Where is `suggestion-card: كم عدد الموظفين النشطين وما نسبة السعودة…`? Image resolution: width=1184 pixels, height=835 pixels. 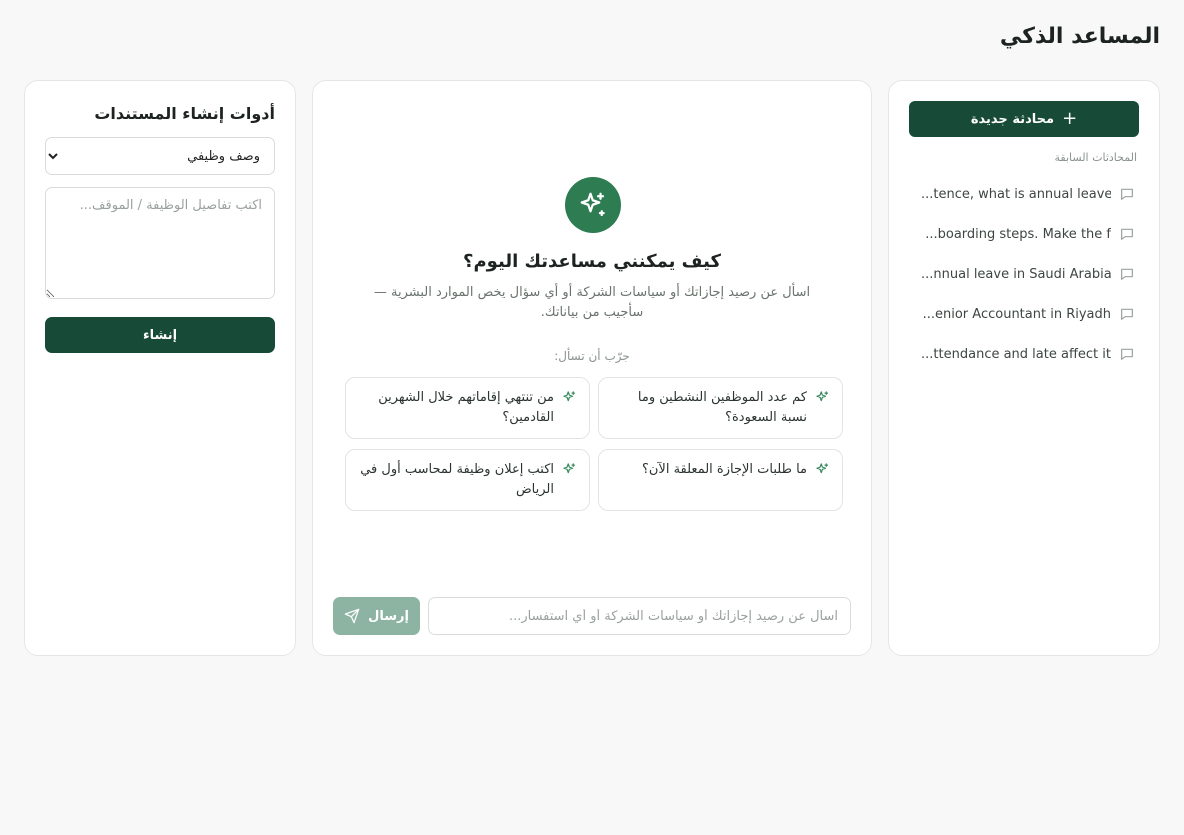 suggestion-card: كم عدد الموظفين النشطين وما نسبة السعودة… is located at coordinates (720, 408).